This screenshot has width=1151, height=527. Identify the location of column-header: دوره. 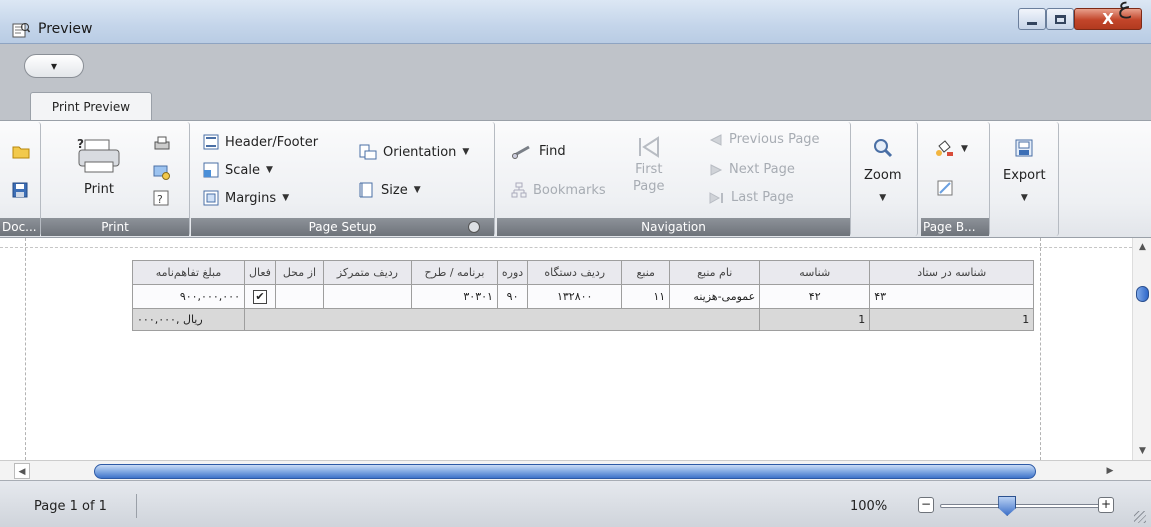
(512, 272).